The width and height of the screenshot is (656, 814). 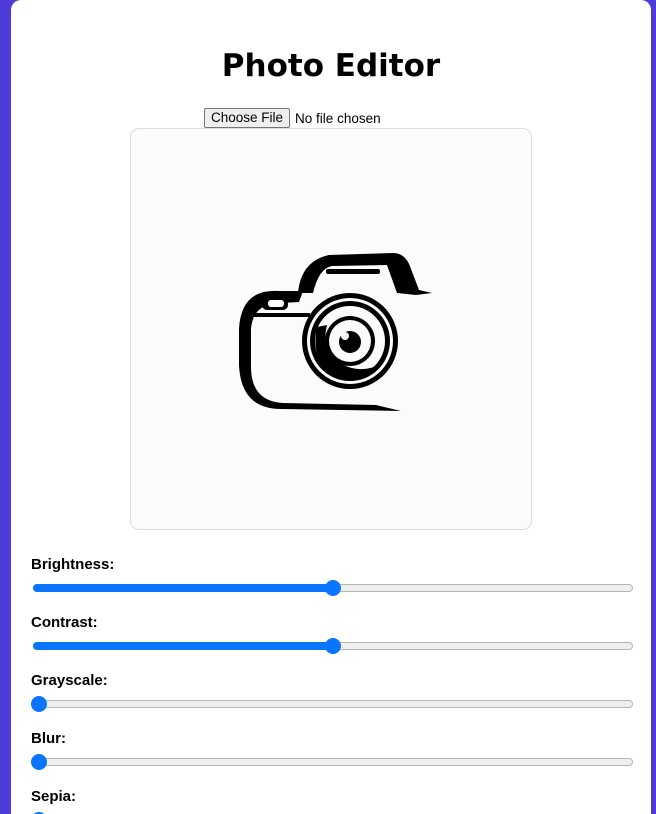 I want to click on camera-icon, so click(x=335, y=332).